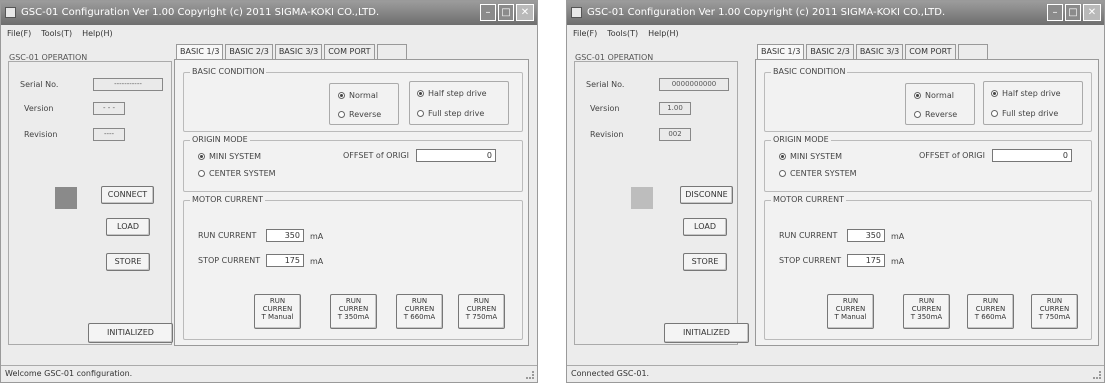 The height and width of the screenshot is (383, 1105). Describe the element at coordinates (576, 12) in the screenshot. I see `app-icon` at that location.